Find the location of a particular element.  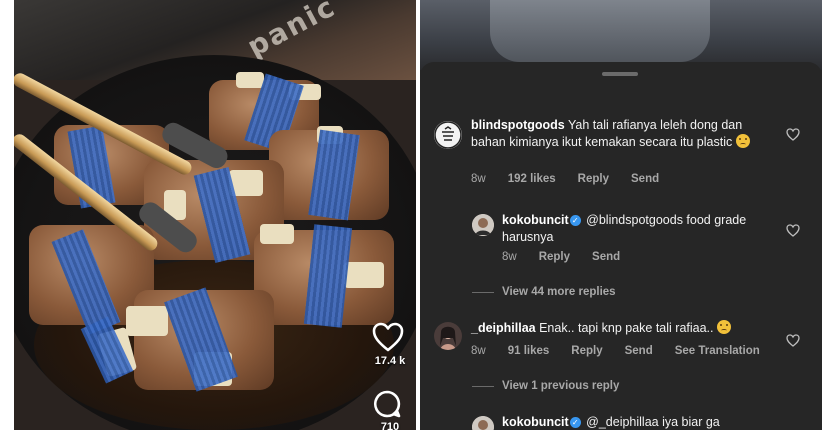

comments-count: 710 is located at coordinates (390, 425).